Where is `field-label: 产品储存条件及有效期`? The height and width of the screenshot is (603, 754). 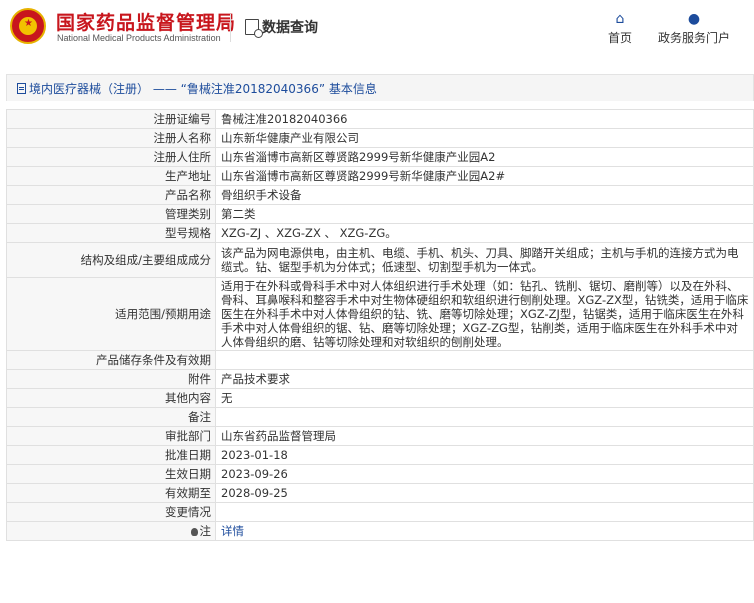
field-label: 产品储存条件及有效期 is located at coordinates (111, 360).